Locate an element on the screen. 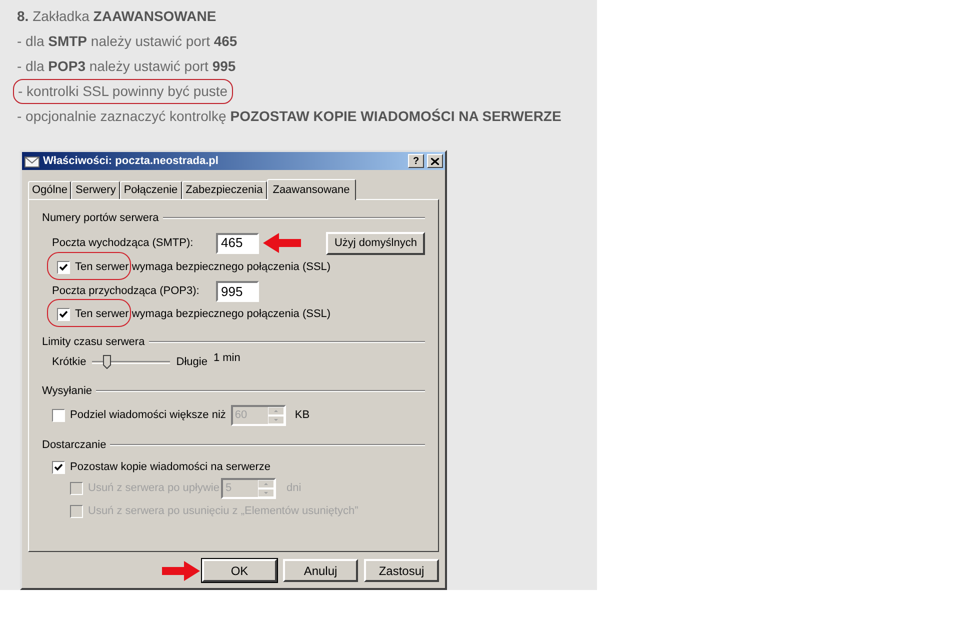 The height and width of the screenshot is (617, 962). checkbox-label: Pozostaw kopie wiadomości na serwerze is located at coordinates (170, 467).